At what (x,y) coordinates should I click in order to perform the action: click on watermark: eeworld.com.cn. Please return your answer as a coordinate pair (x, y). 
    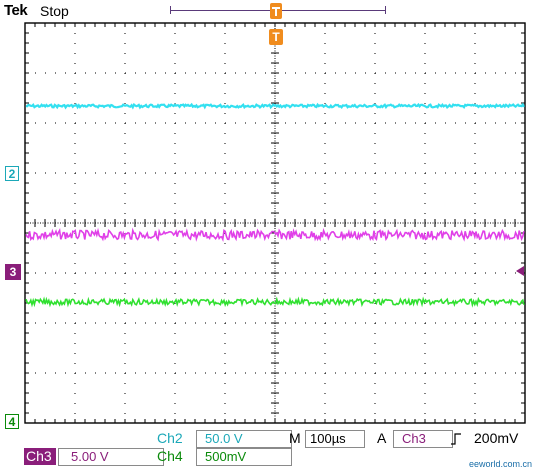
    Looking at the image, I should click on (500, 464).